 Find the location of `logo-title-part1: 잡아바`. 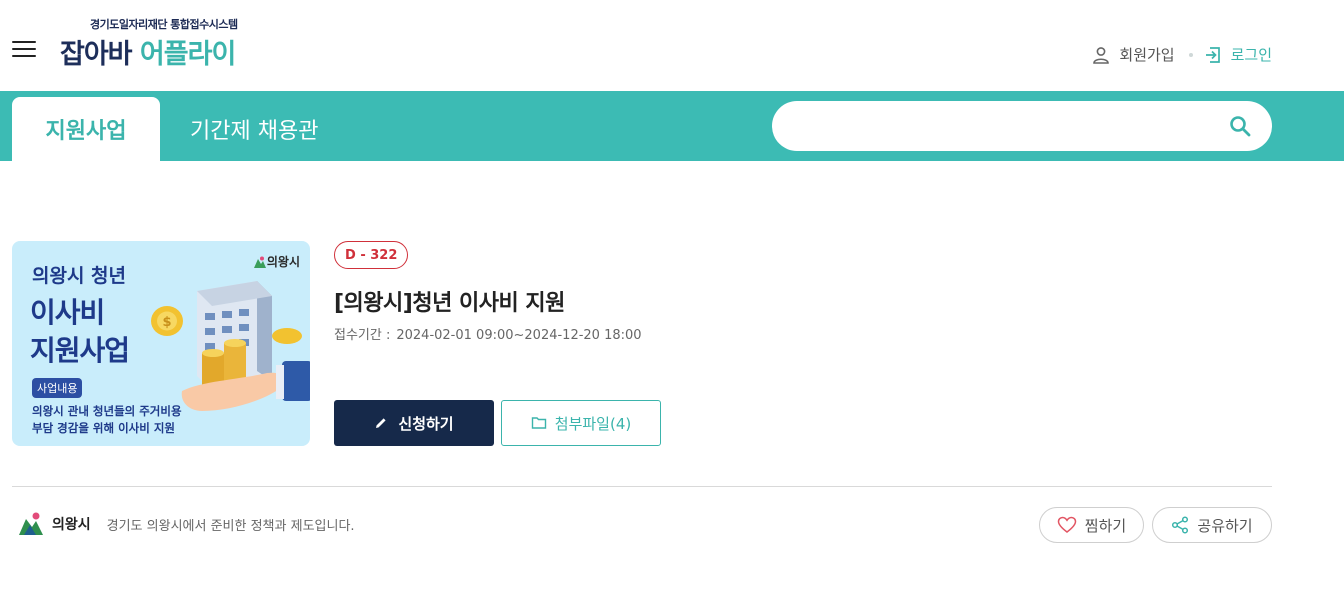

logo-title-part1: 잡아바 is located at coordinates (100, 54).